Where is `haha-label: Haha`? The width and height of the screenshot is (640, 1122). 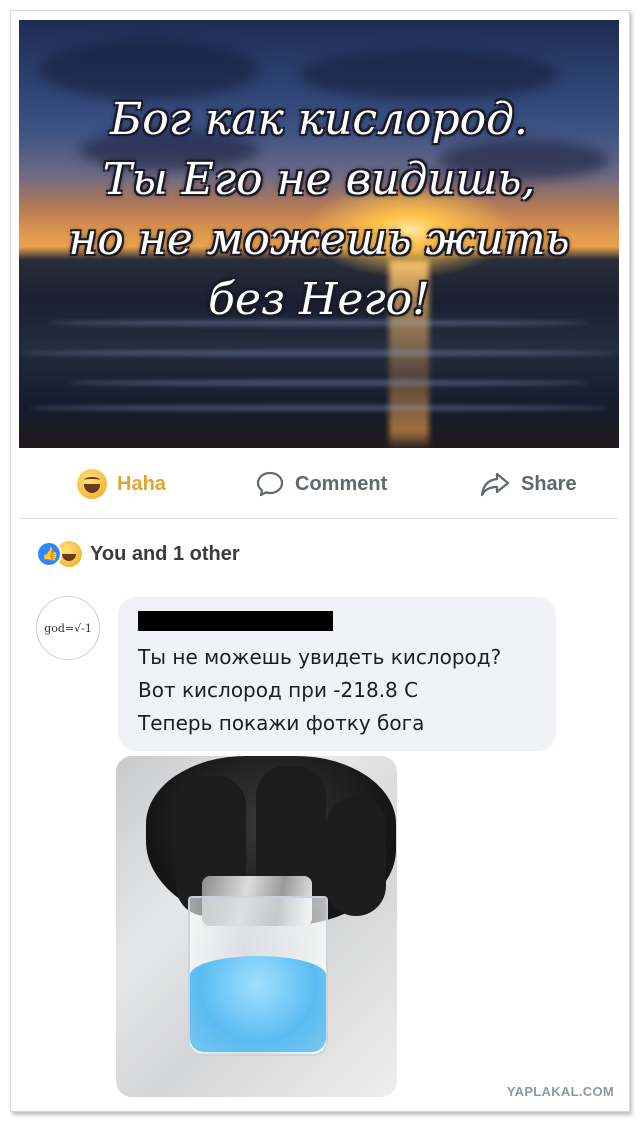
haha-label: Haha is located at coordinates (141, 483).